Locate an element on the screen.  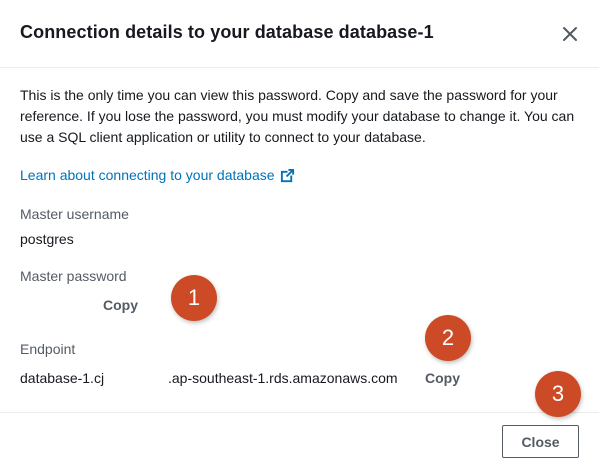
master-username-value: postgres is located at coordinates (47, 239).